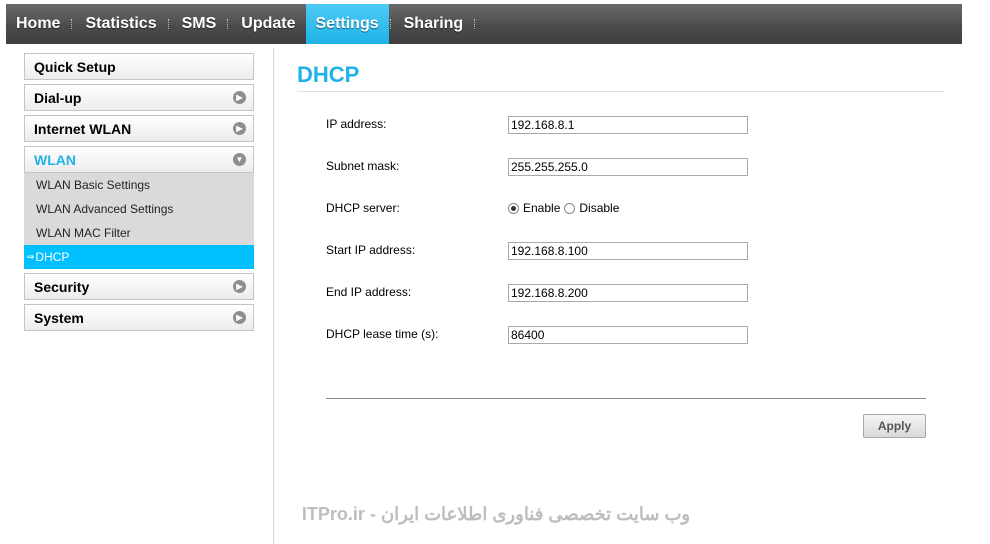  I want to click on dhcp-server-radio-group: Enable Disable, so click(565, 208).